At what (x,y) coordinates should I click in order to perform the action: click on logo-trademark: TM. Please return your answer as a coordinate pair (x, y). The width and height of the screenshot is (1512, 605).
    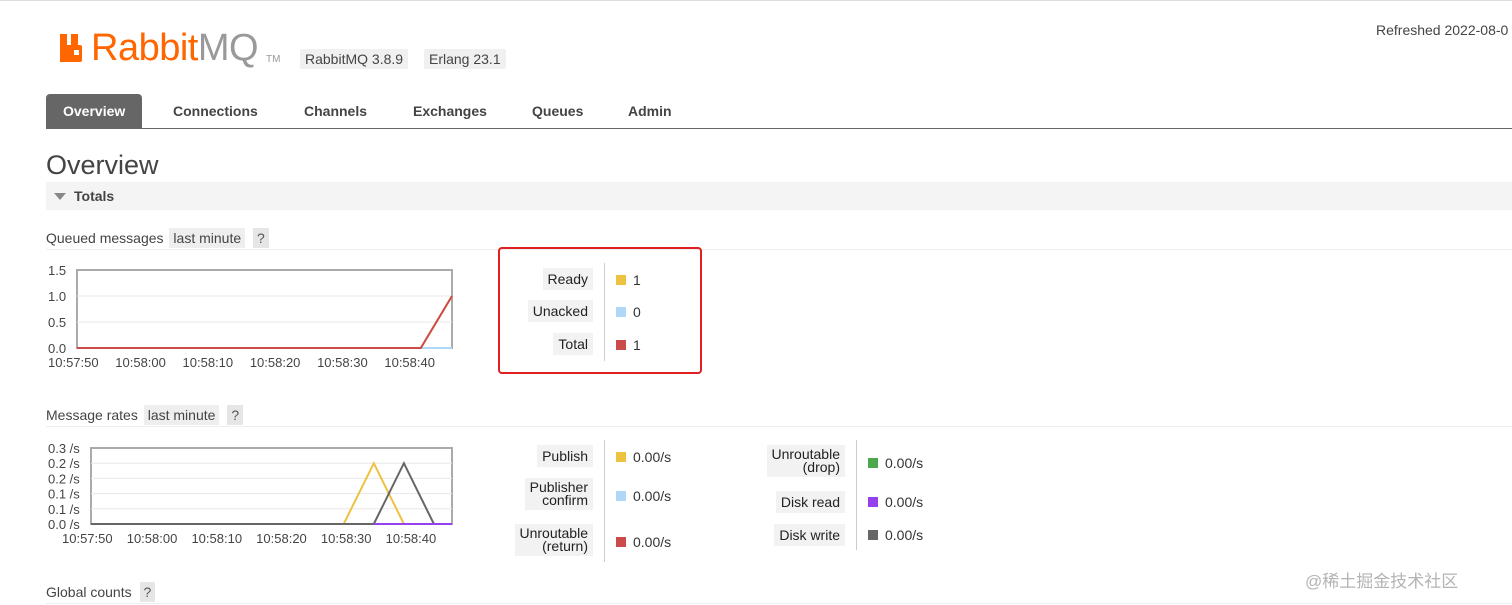
    Looking at the image, I should click on (273, 59).